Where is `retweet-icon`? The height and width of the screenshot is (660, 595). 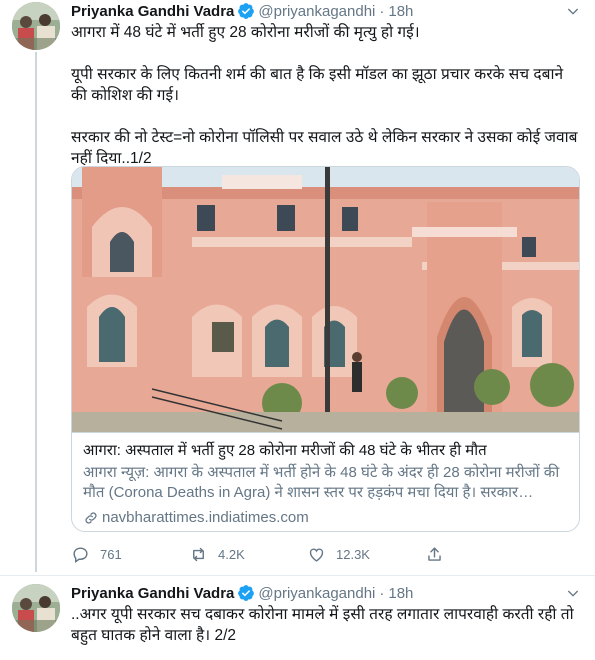
retweet-icon is located at coordinates (198, 554).